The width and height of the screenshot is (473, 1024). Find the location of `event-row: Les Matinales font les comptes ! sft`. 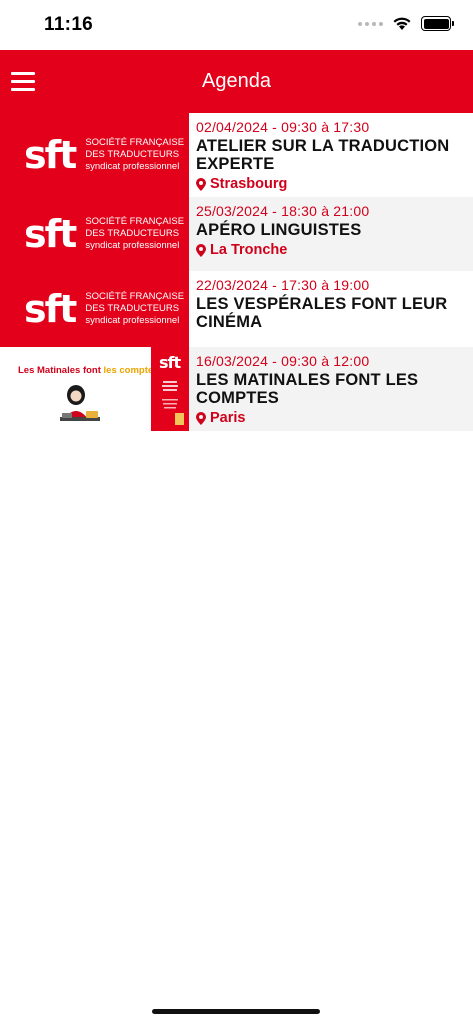

event-row: Les Matinales font les comptes ! sft is located at coordinates (236, 389).